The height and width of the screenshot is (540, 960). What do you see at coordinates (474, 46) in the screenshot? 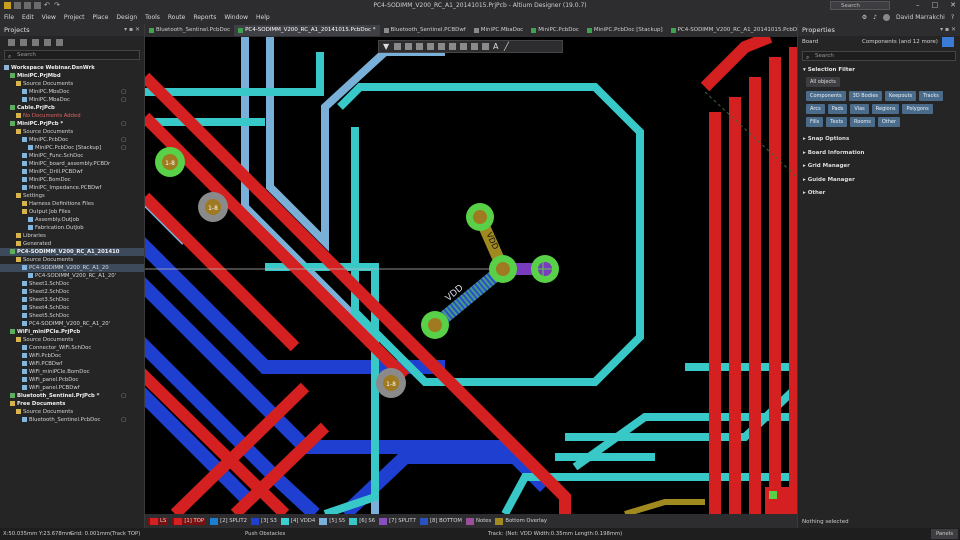
I see `region-icon` at bounding box center [474, 46].